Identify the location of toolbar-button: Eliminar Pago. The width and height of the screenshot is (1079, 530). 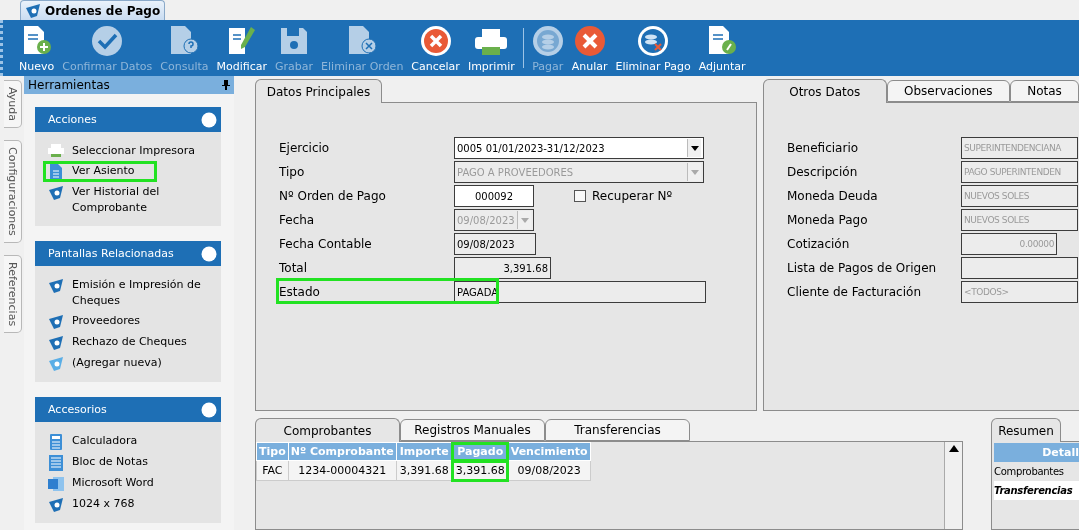
(653, 48).